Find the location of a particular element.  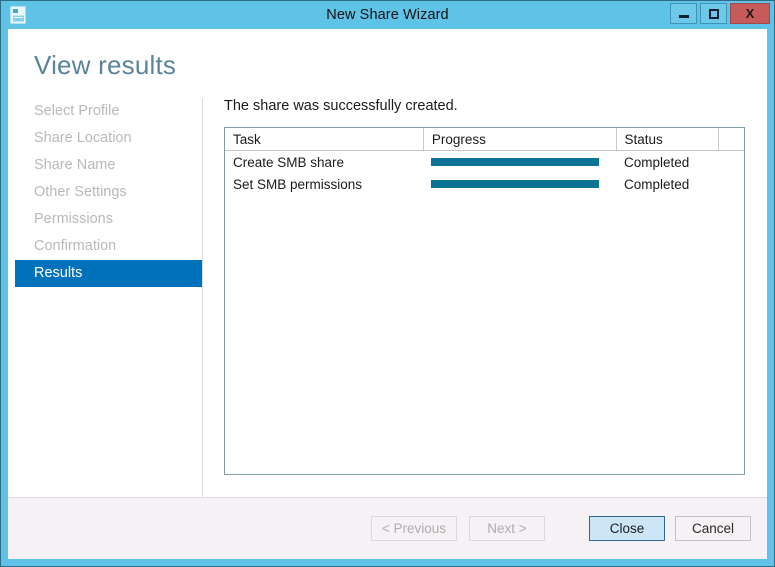

minimize-icon is located at coordinates (683, 16).